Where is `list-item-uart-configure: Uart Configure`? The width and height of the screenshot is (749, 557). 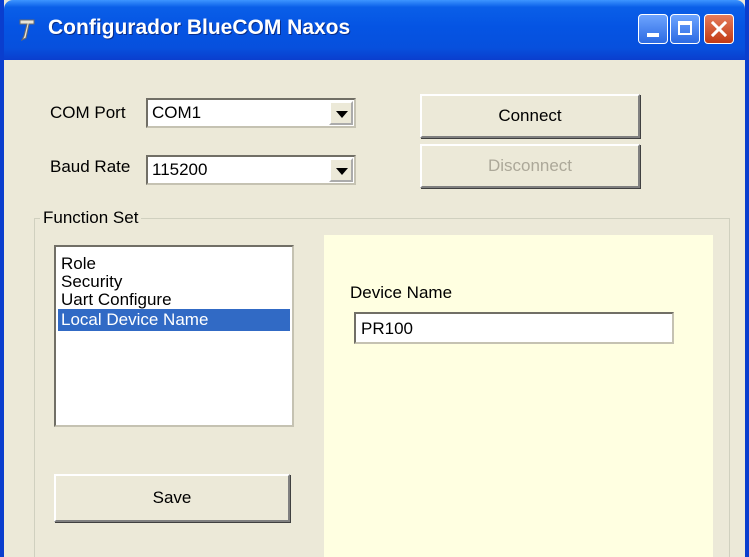 list-item-uart-configure: Uart Configure is located at coordinates (174, 300).